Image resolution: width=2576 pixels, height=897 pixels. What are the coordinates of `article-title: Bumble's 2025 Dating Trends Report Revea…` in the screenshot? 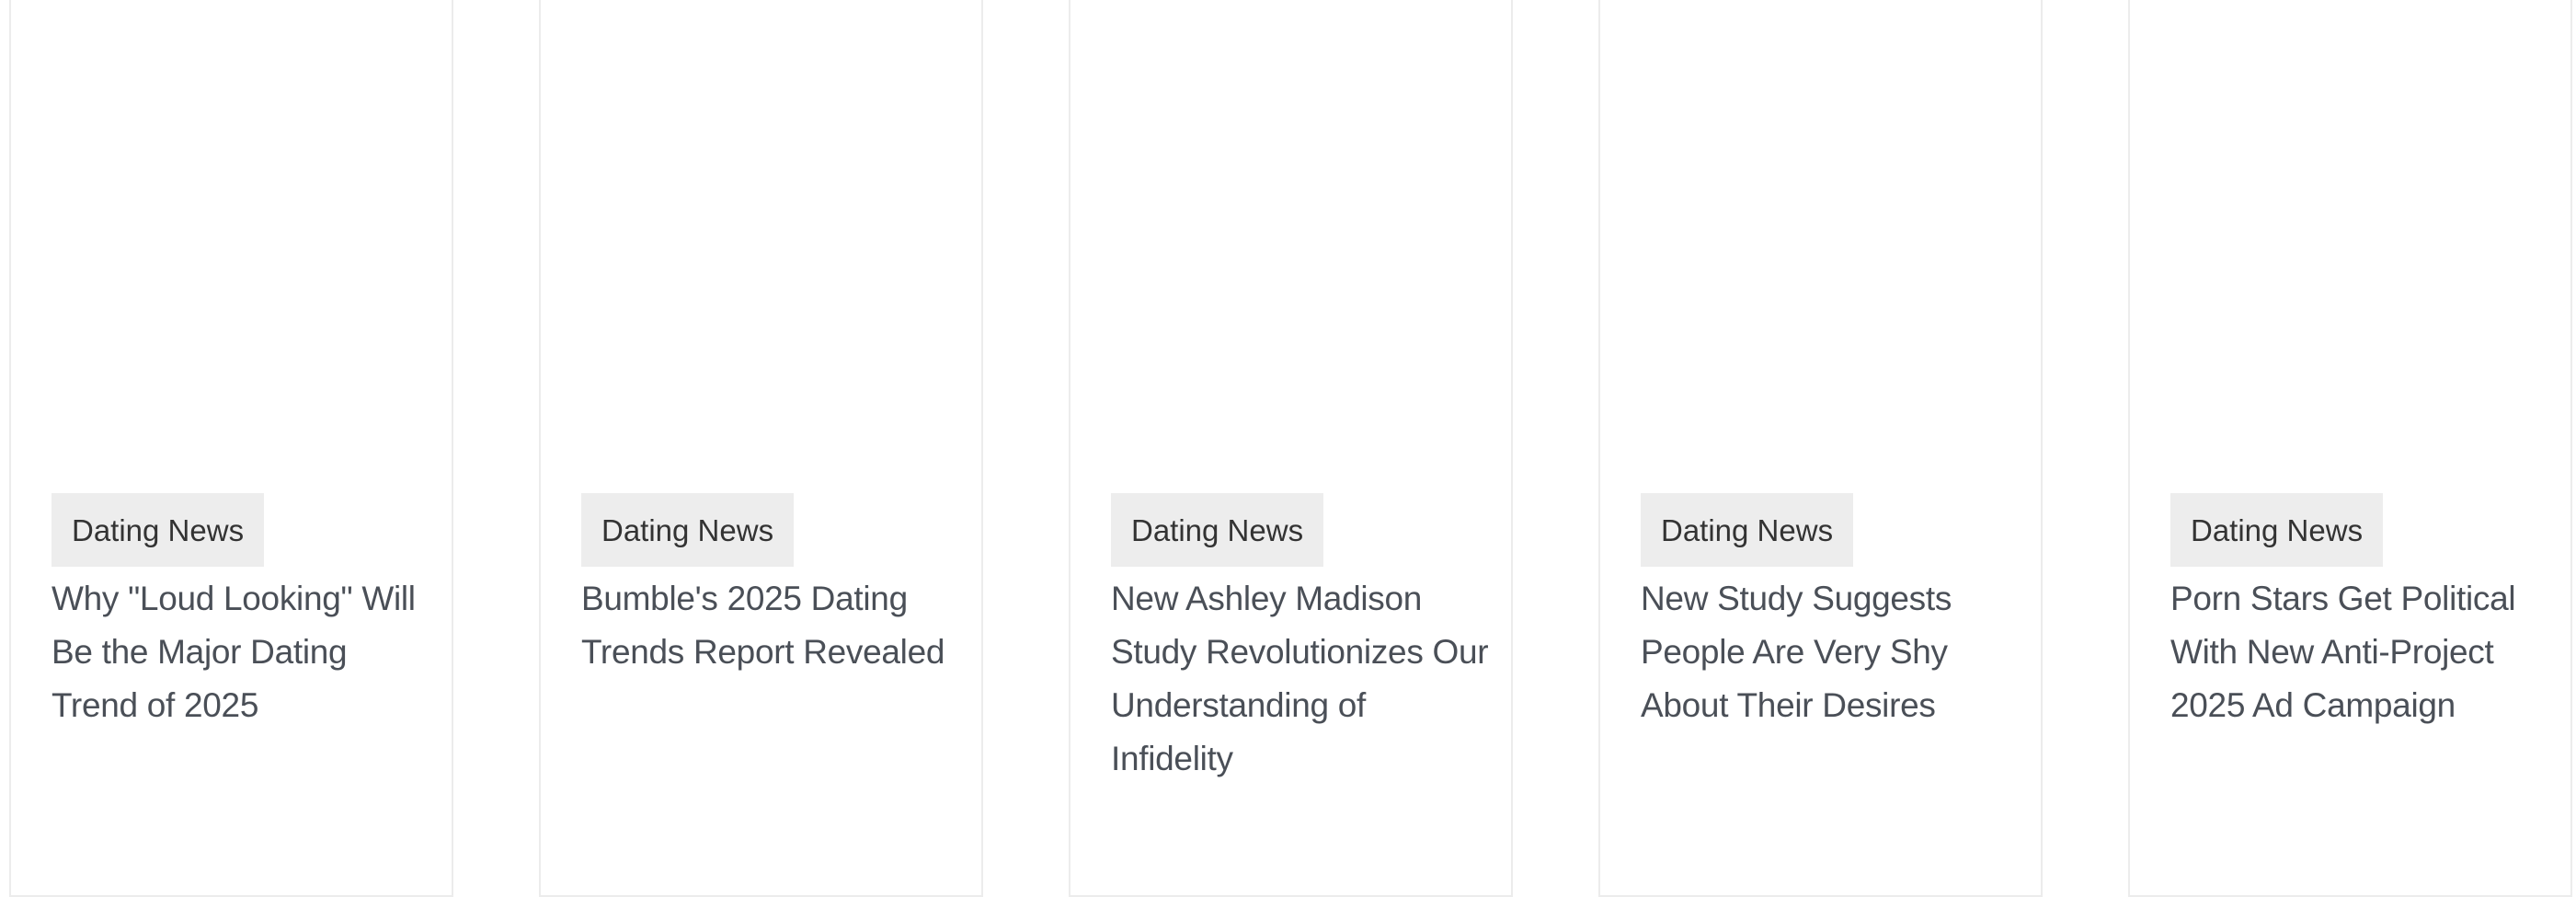 It's located at (772, 625).